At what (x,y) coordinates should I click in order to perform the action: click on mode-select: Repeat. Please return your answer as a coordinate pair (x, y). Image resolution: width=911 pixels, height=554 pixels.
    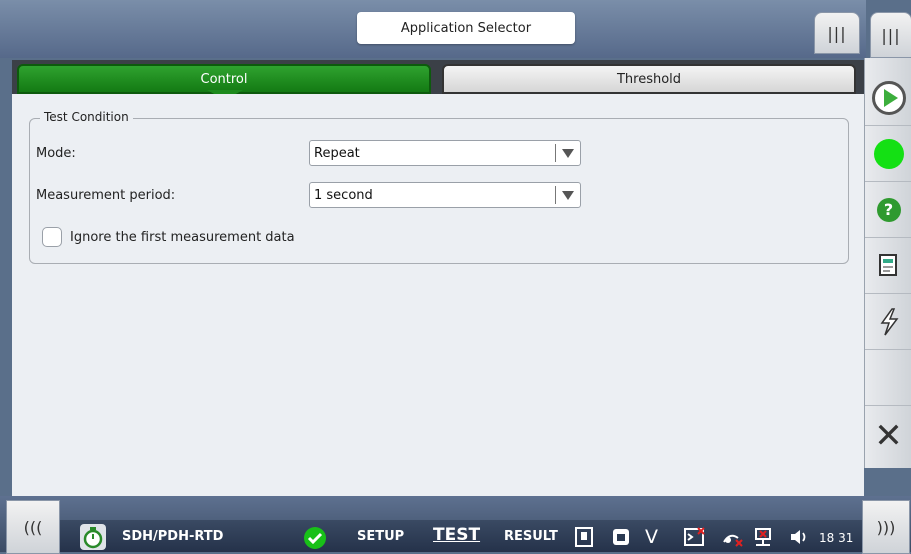
    Looking at the image, I should click on (445, 153).